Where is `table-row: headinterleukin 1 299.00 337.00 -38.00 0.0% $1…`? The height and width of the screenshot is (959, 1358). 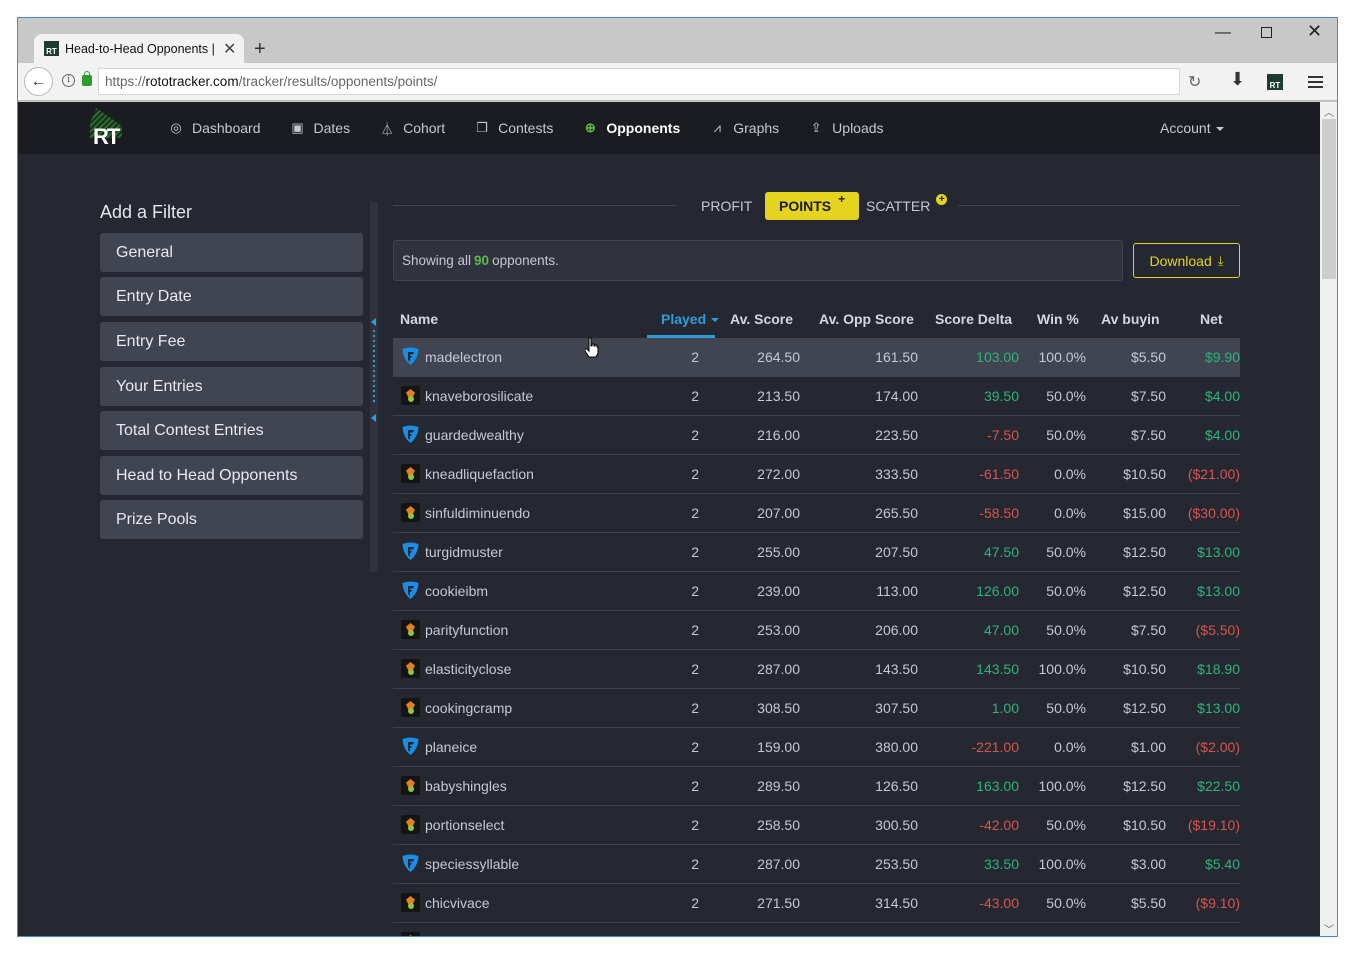
table-row: headinterleukin 1 299.00 337.00 -38.00 0.0% $1… is located at coordinates (816, 929).